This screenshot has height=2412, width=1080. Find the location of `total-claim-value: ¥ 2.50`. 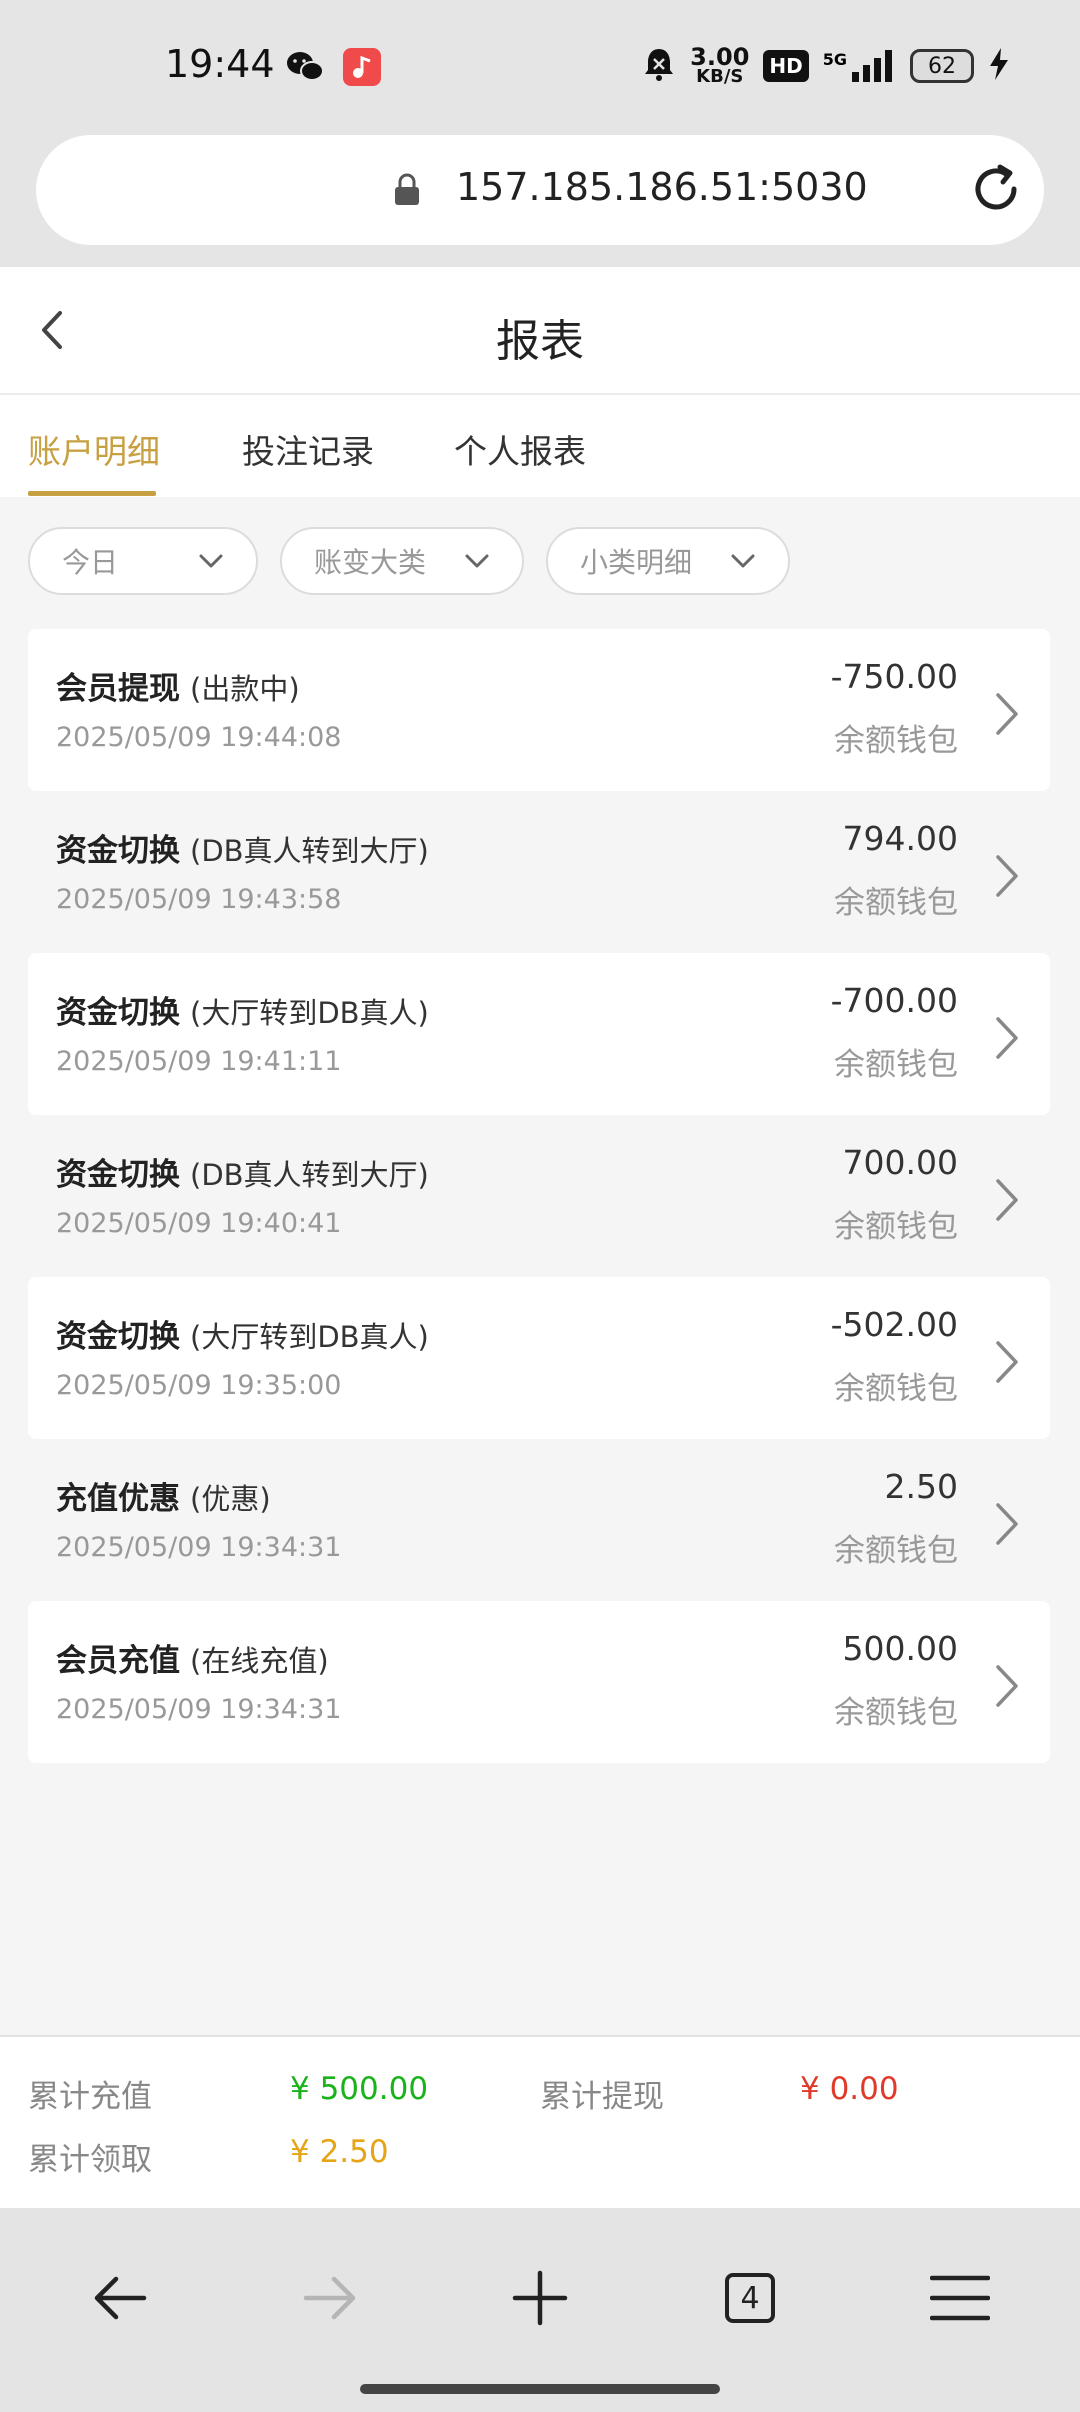

total-claim-value: ¥ 2.50 is located at coordinates (339, 2152).